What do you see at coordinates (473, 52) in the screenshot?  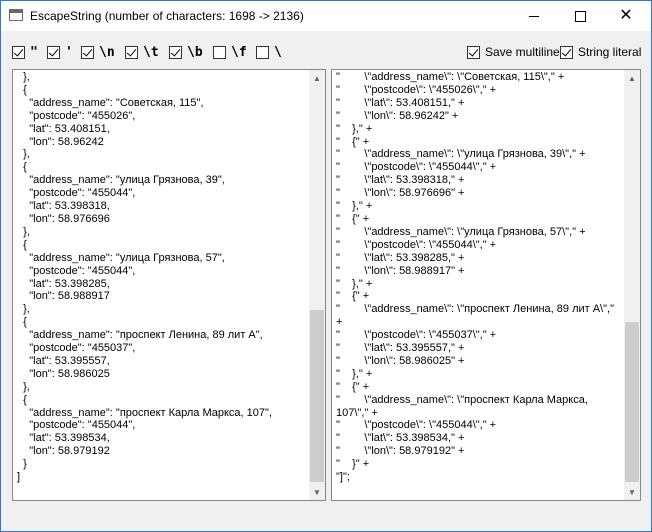 I see `save-multiline-checkbox` at bounding box center [473, 52].